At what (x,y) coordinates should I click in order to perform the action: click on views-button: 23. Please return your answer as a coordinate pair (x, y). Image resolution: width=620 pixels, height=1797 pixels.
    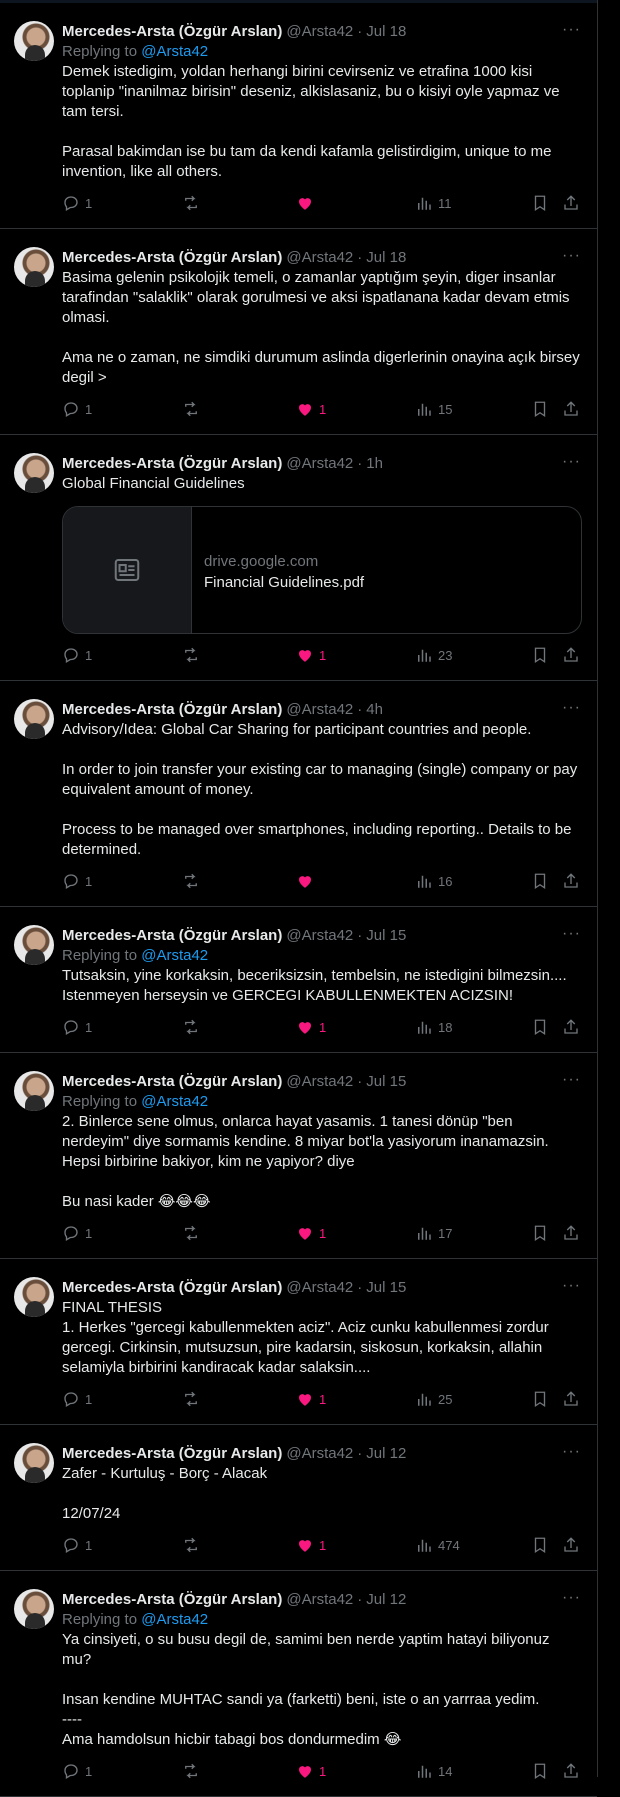
    Looking at the image, I should click on (433, 655).